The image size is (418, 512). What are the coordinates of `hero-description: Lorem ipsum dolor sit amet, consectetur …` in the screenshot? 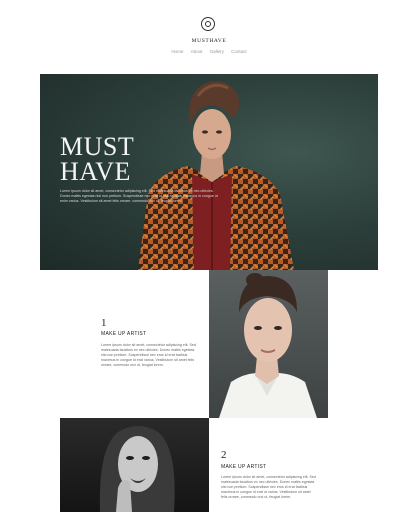 It's located at (139, 196).